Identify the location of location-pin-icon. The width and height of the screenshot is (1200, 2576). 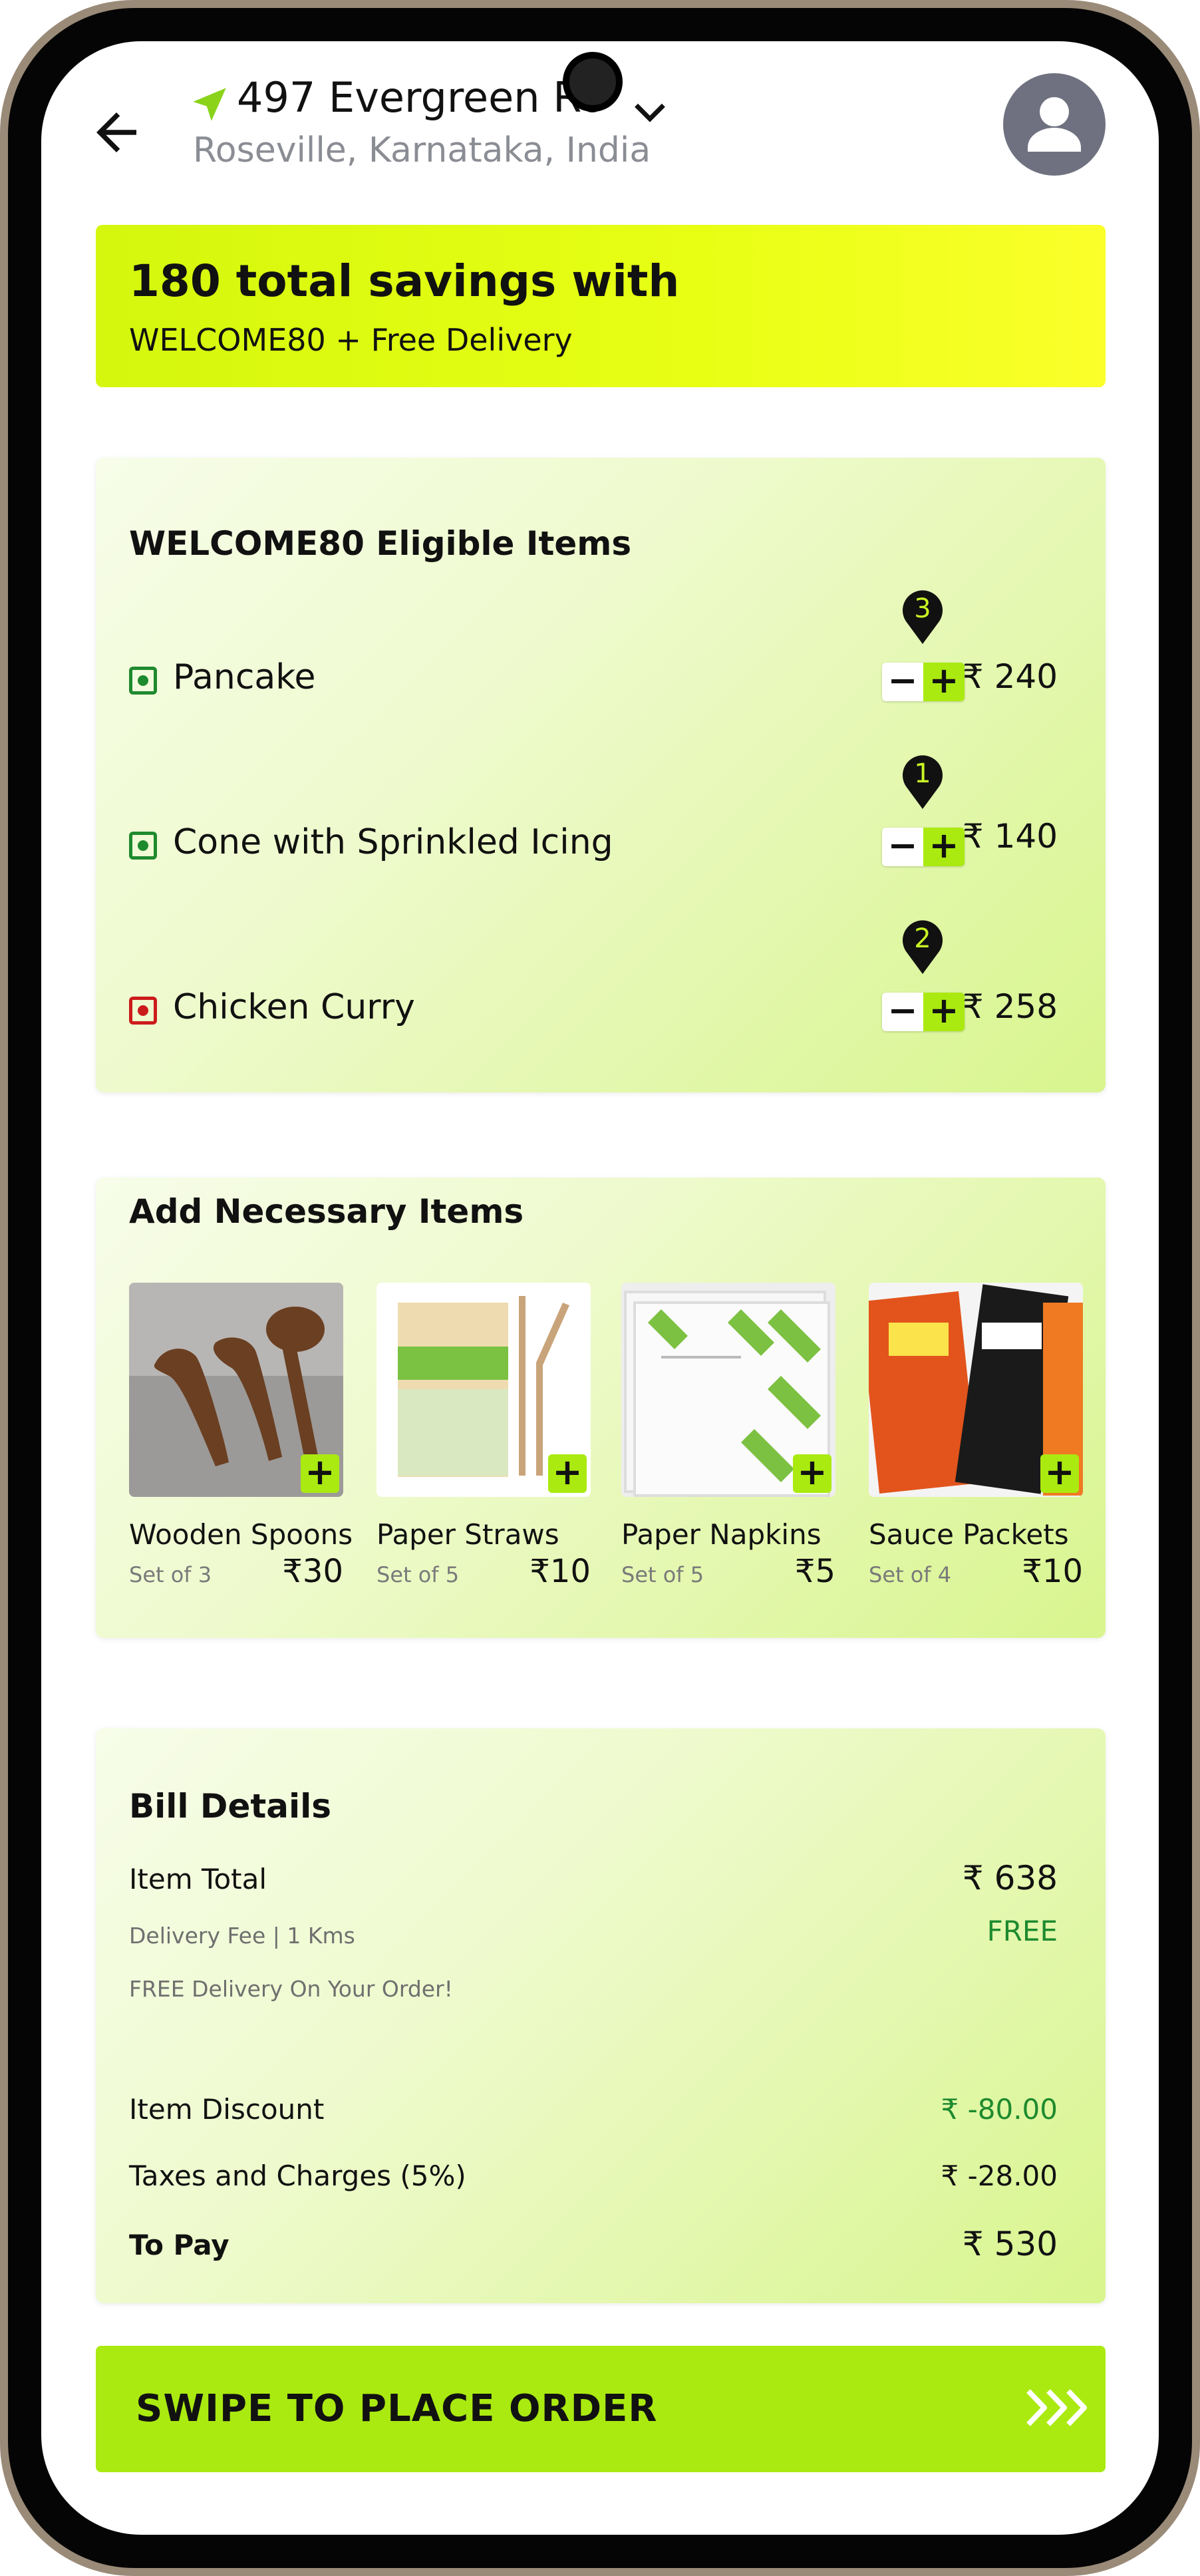
(209, 104).